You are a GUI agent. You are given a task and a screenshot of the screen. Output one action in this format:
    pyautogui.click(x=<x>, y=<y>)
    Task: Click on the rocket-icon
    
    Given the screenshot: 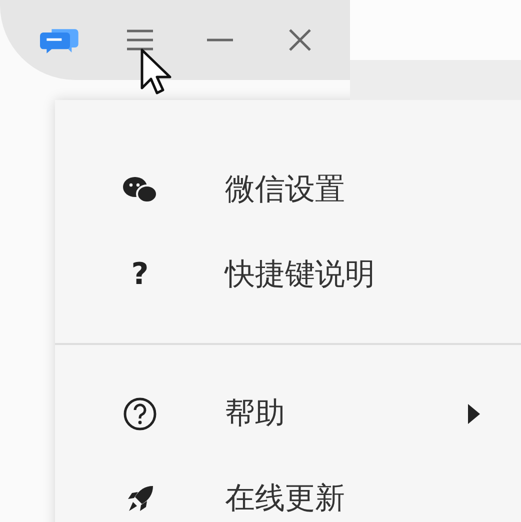 What is the action you would take?
    pyautogui.click(x=140, y=499)
    